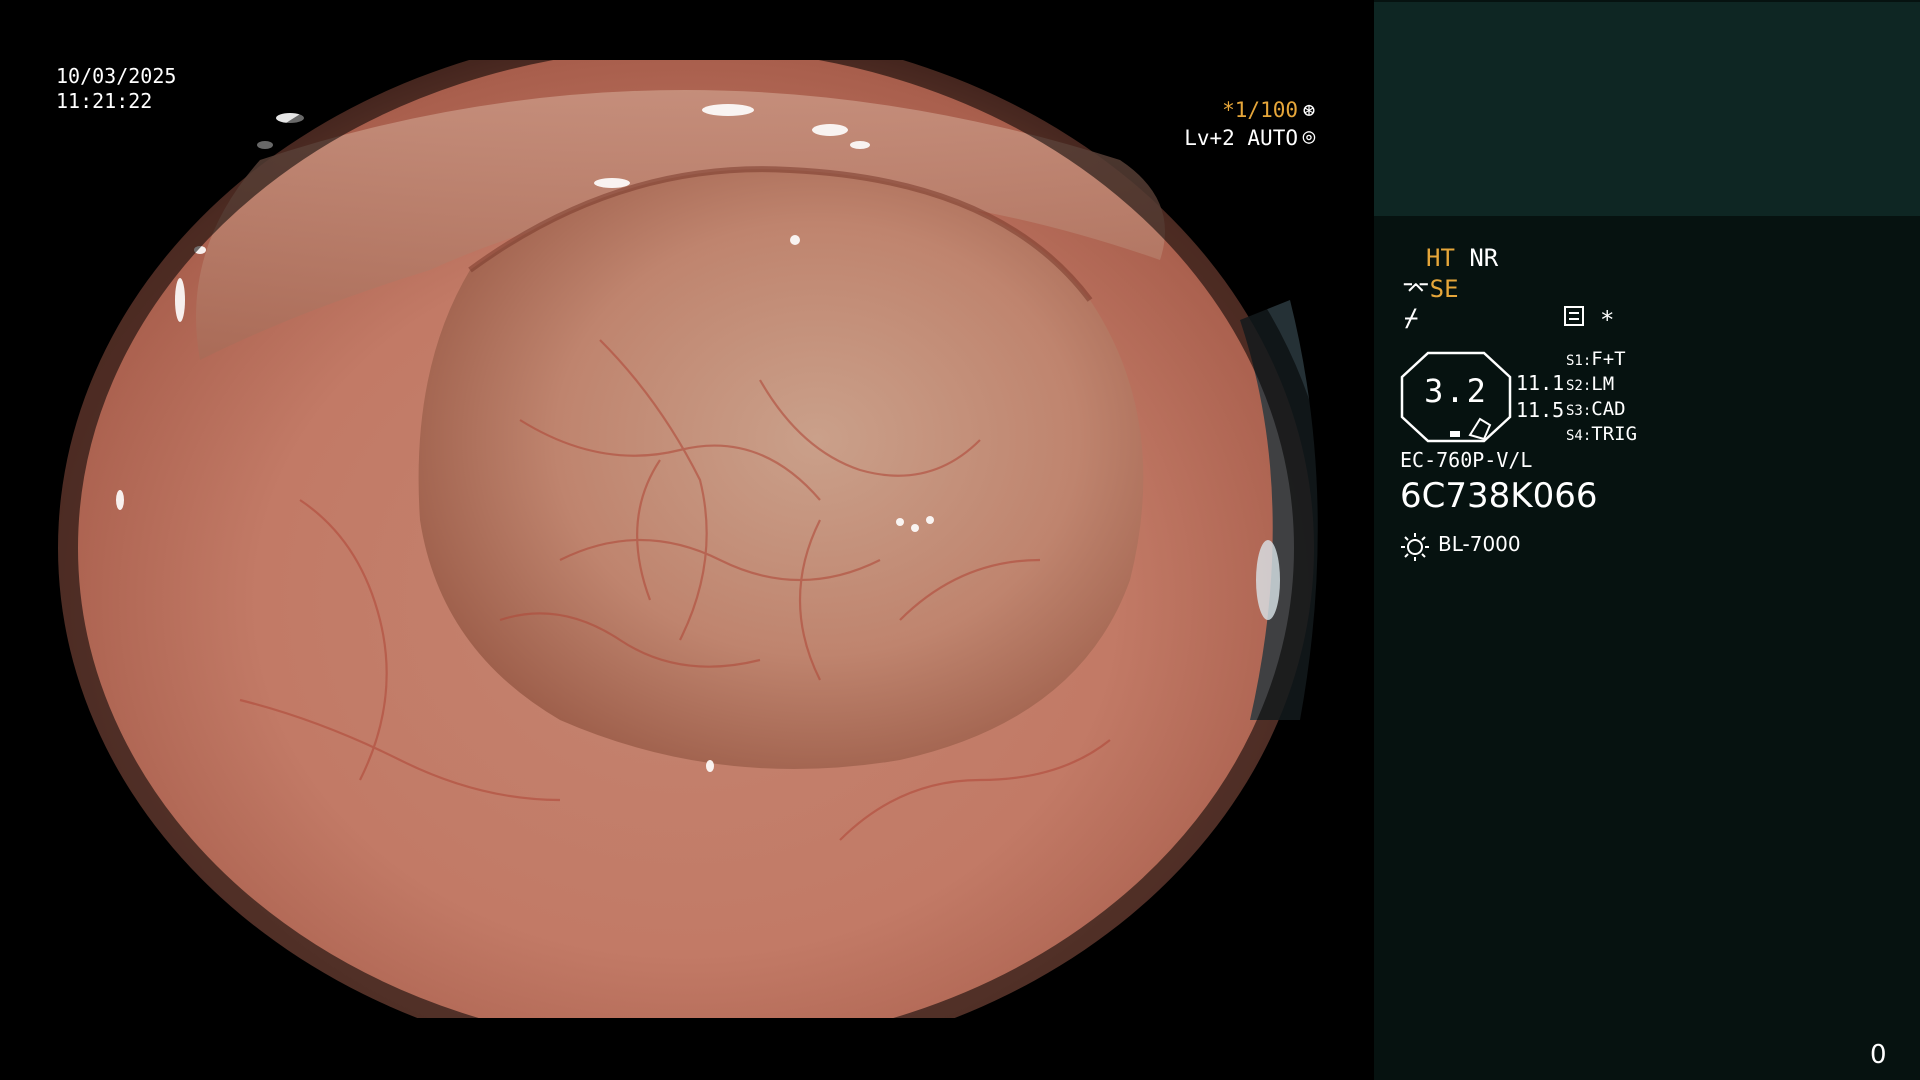 Image resolution: width=1920 pixels, height=1080 pixels. What do you see at coordinates (1309, 110) in the screenshot?
I see `shutter-icon: ⊛` at bounding box center [1309, 110].